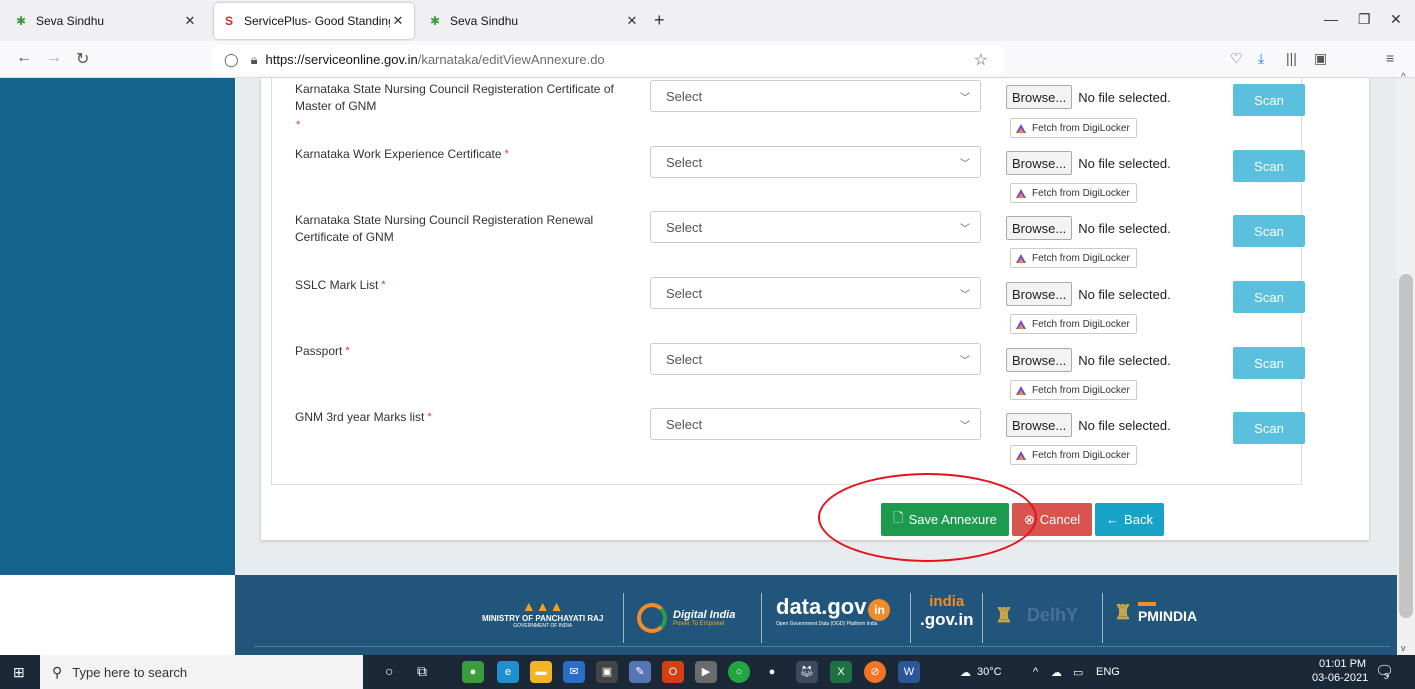 This screenshot has height=689, width=1415. What do you see at coordinates (673, 672) in the screenshot?
I see `office-icon: O` at bounding box center [673, 672].